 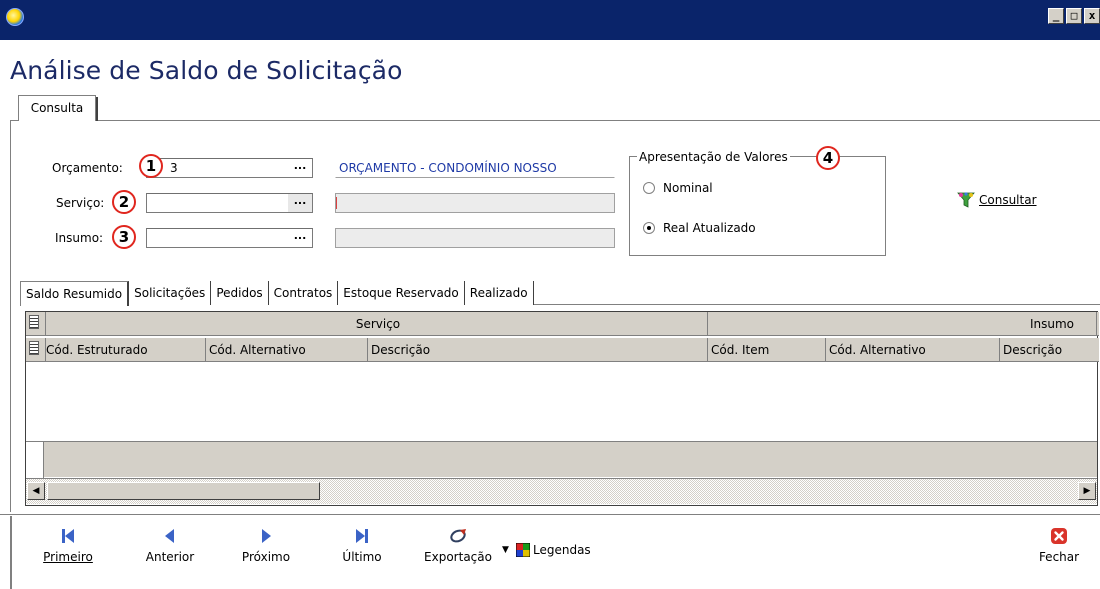 What do you see at coordinates (303, 293) in the screenshot?
I see `tab-contratos: Contratos` at bounding box center [303, 293].